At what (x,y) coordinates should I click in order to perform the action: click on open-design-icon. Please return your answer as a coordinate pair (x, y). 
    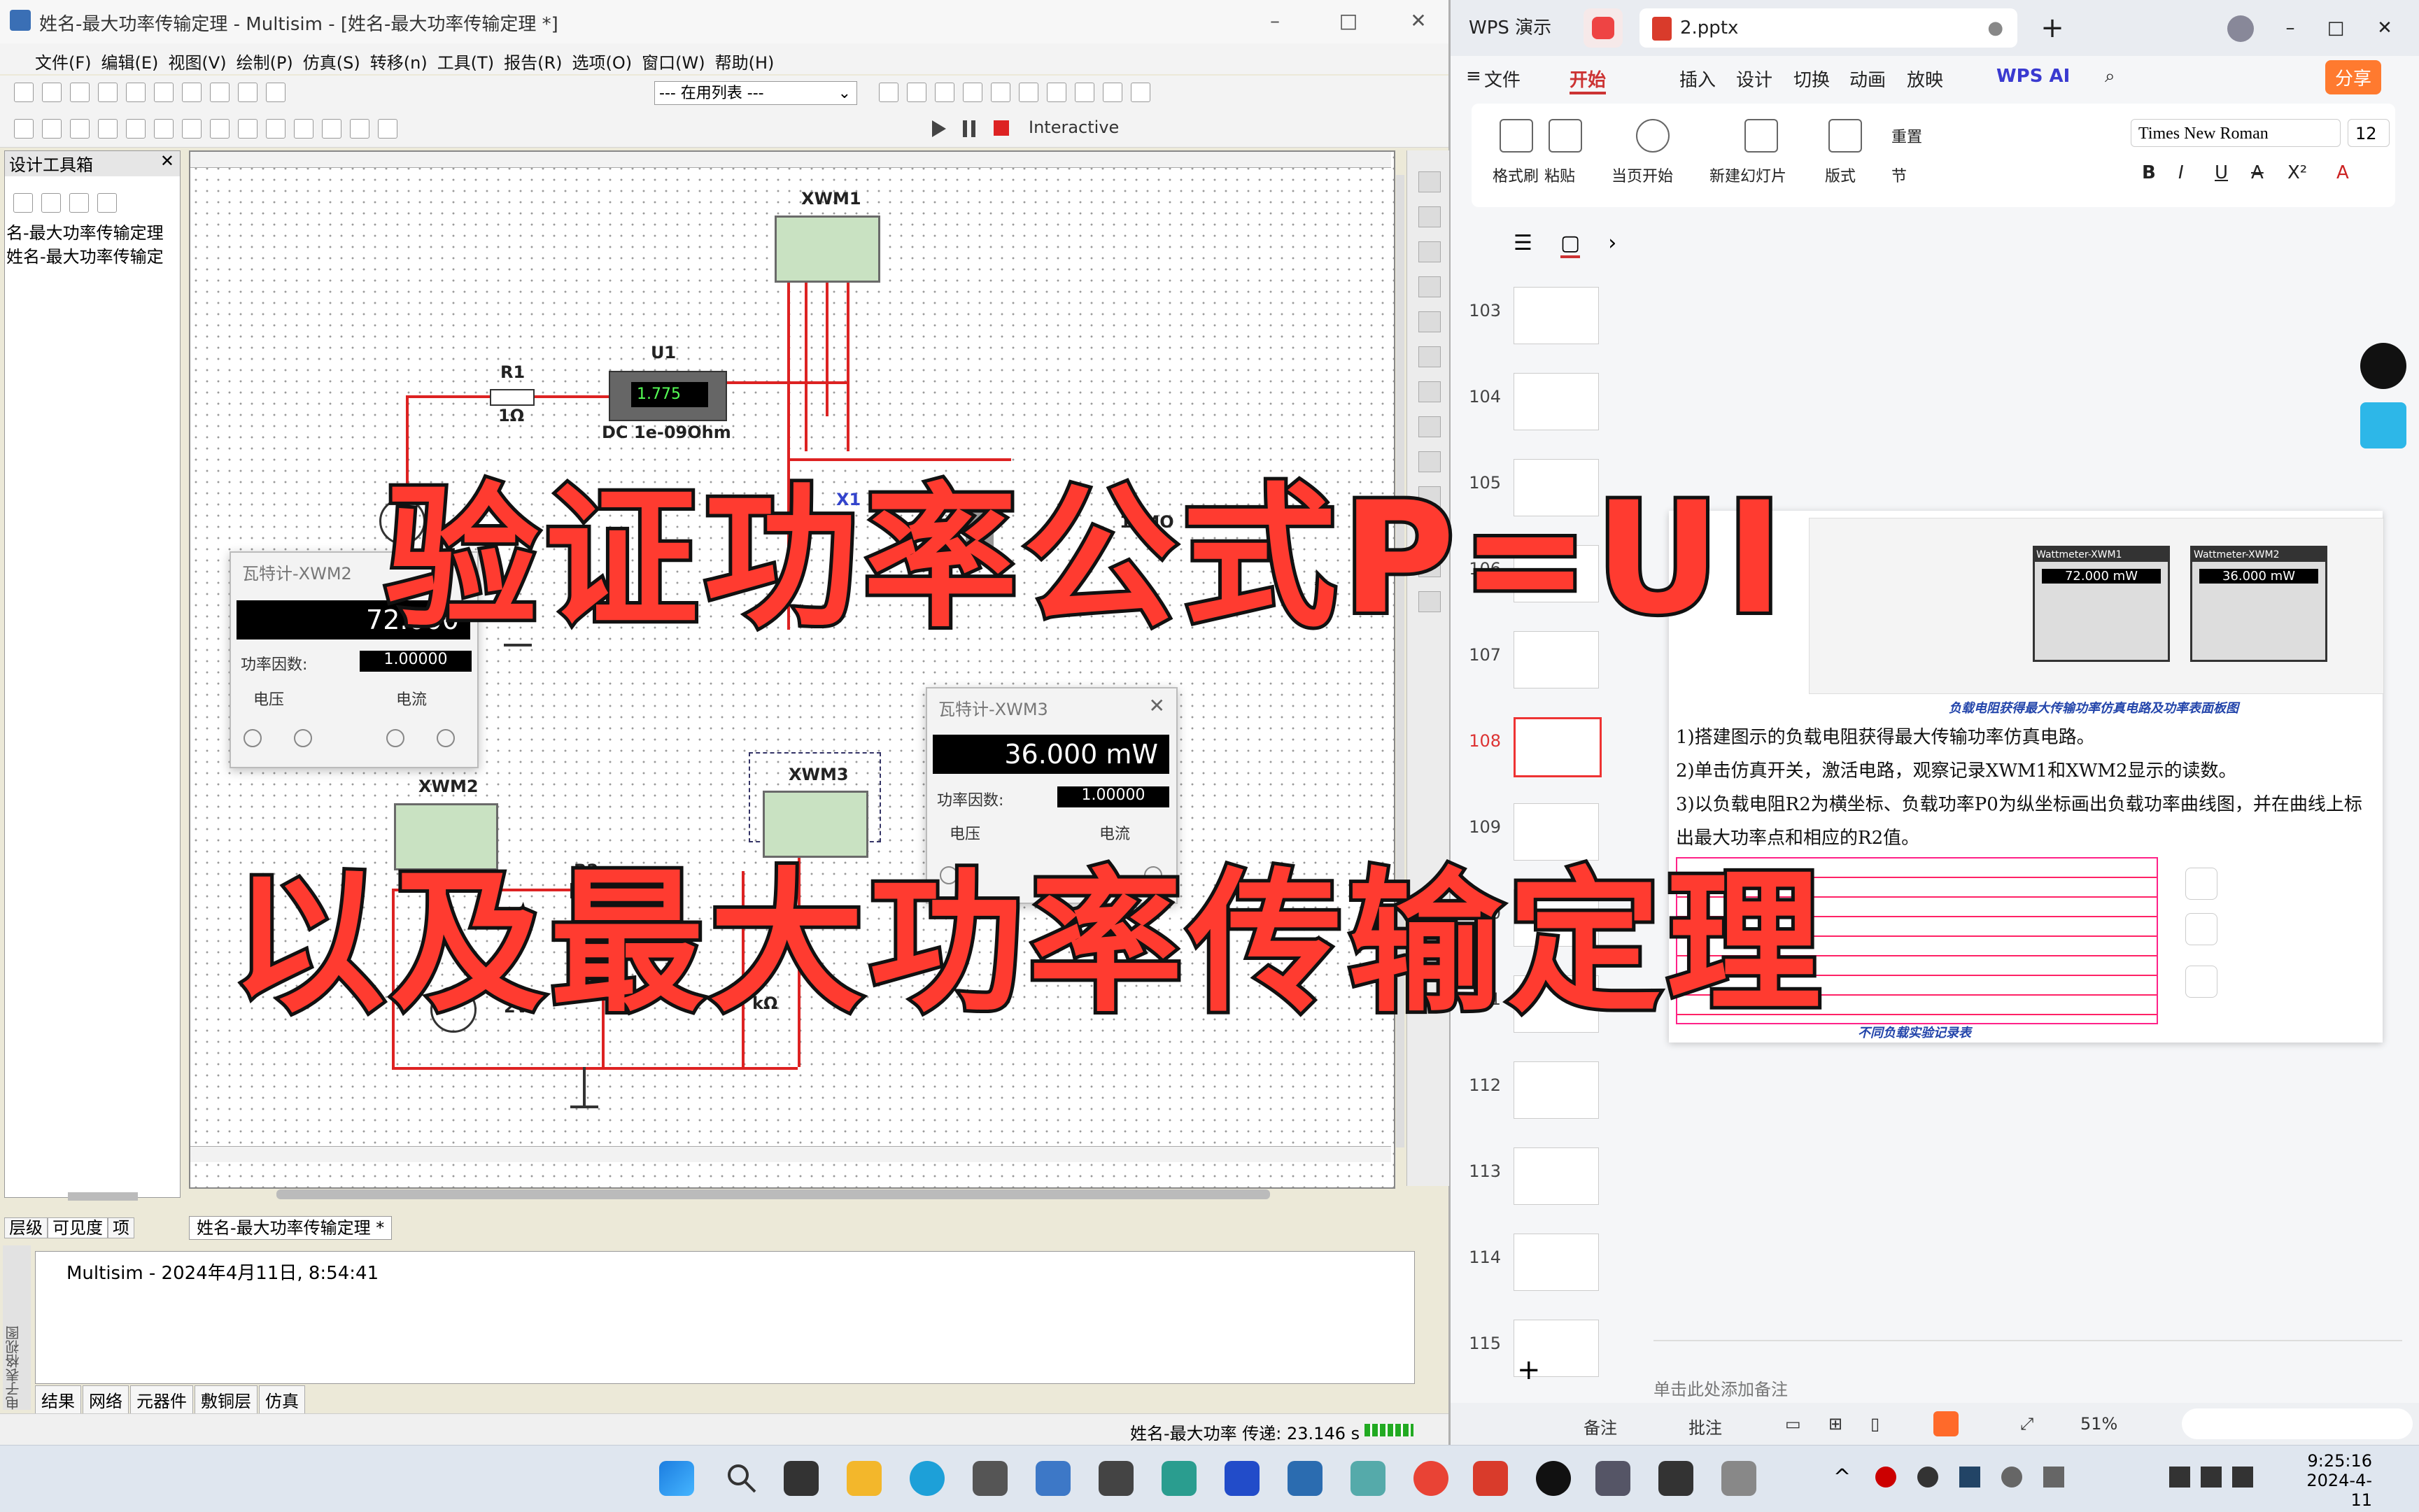
    Looking at the image, I should click on (51, 203).